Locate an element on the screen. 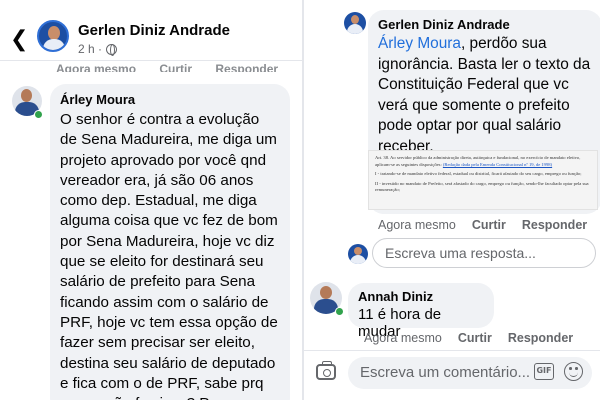 The width and height of the screenshot is (600, 400). previous-comment-actions: Agora mesmo Curtir Responder is located at coordinates (177, 67).